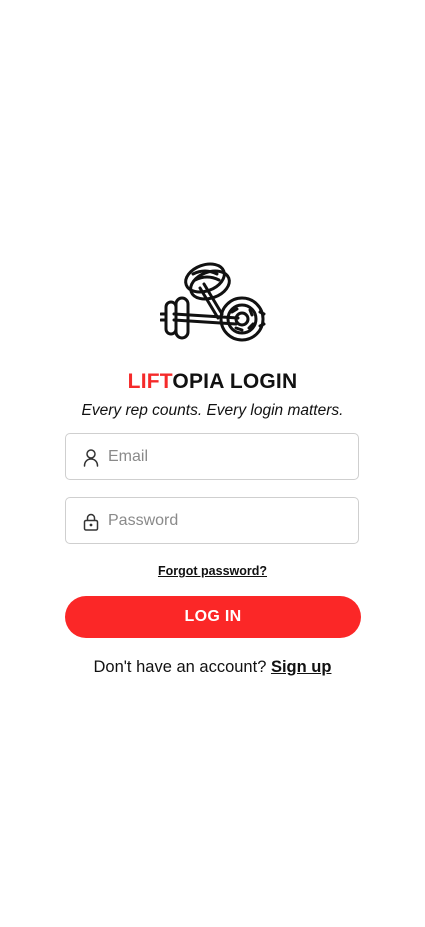 This screenshot has width=425, height=927. Describe the element at coordinates (228, 456) in the screenshot. I see `email-input` at that location.